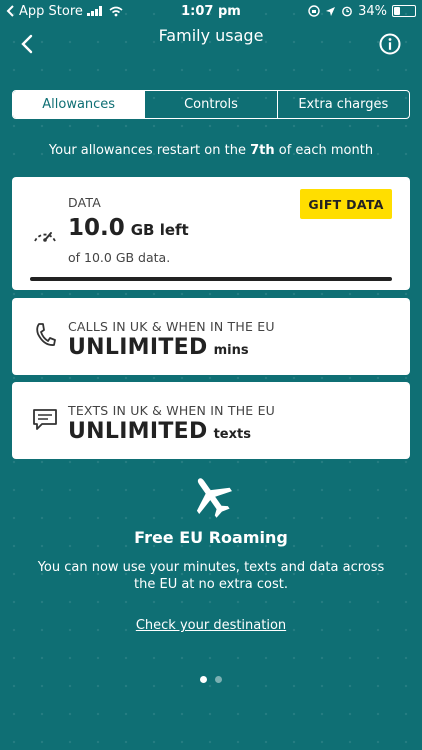 Image resolution: width=422 pixels, height=750 pixels. What do you see at coordinates (128, 228) in the screenshot?
I see `data-remaining: 10.0 GB left` at bounding box center [128, 228].